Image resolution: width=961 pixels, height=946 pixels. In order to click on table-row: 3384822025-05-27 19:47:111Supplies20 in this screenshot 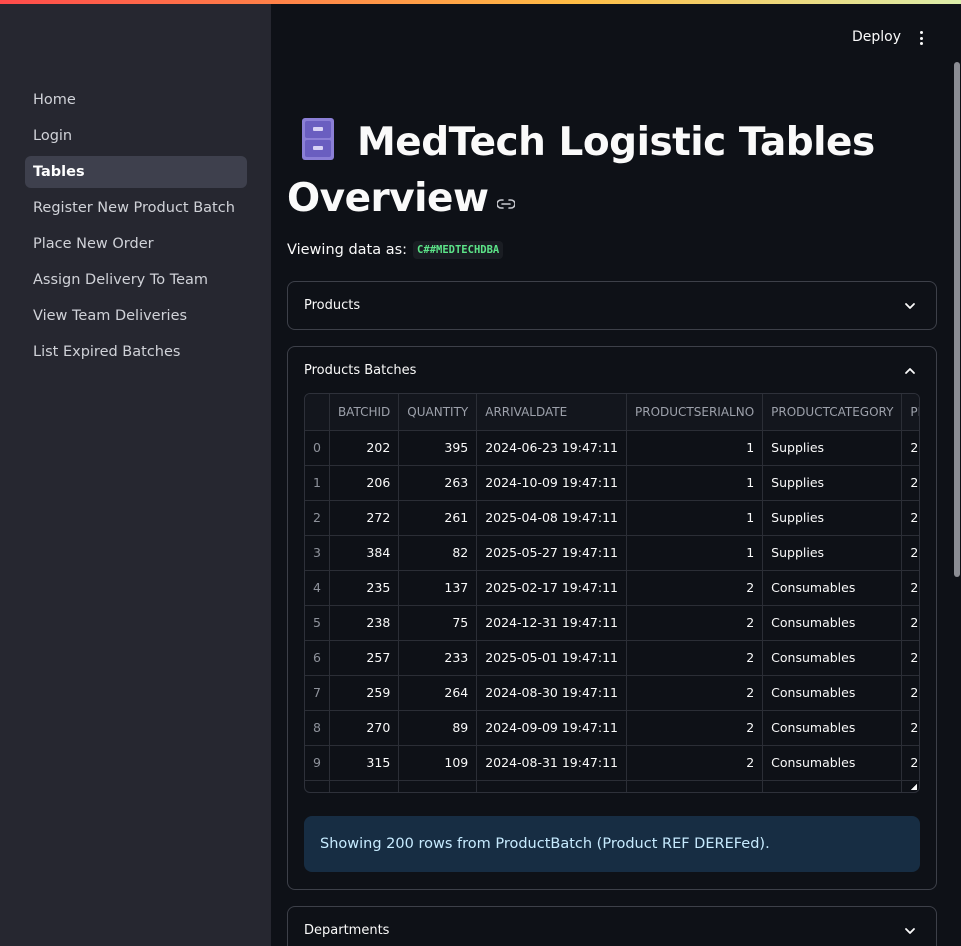, I will do `click(612, 553)`.